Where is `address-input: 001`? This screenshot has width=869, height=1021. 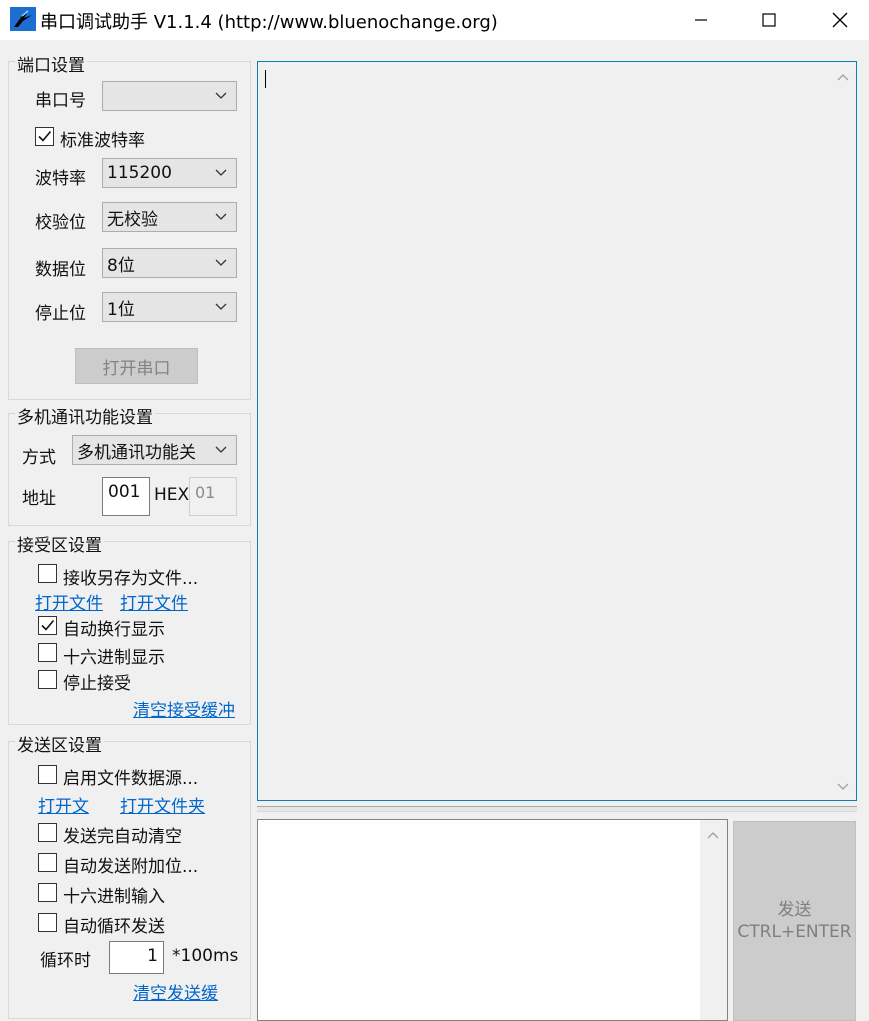 address-input: 001 is located at coordinates (126, 496).